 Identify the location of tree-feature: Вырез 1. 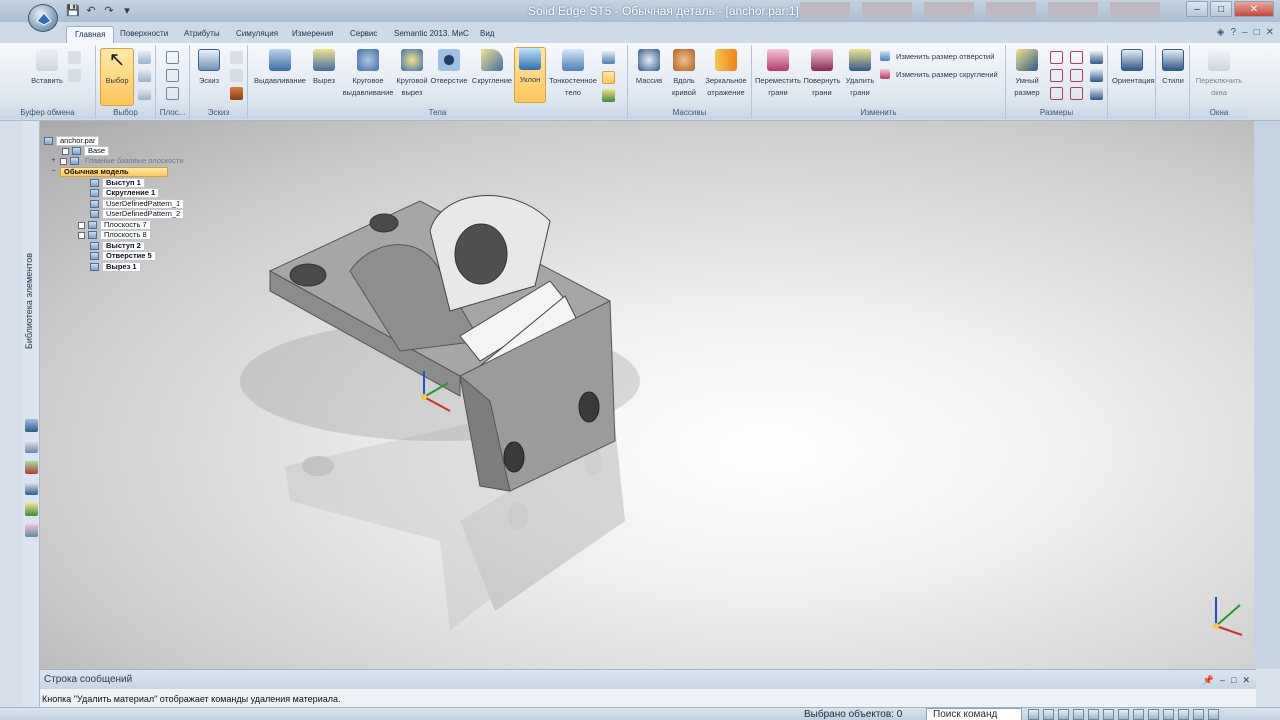
(115, 267).